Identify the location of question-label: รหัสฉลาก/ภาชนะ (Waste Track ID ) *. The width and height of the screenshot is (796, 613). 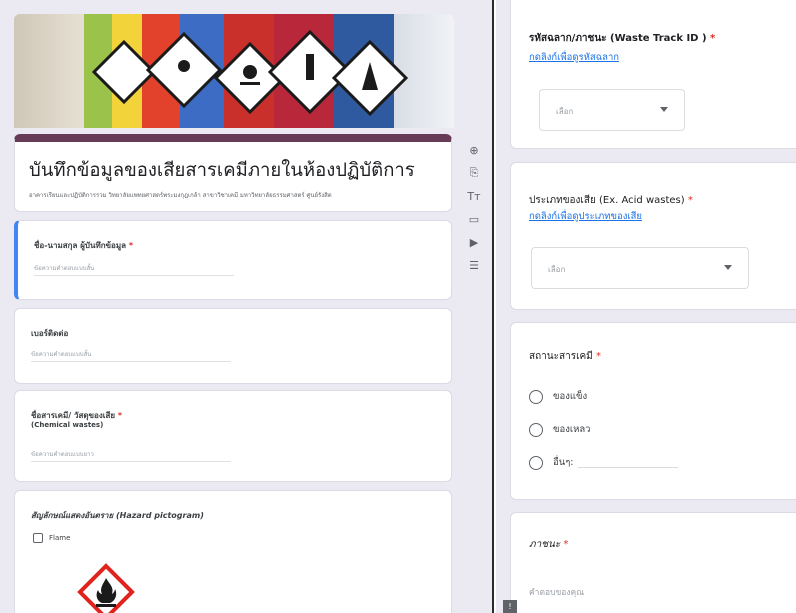
(622, 38).